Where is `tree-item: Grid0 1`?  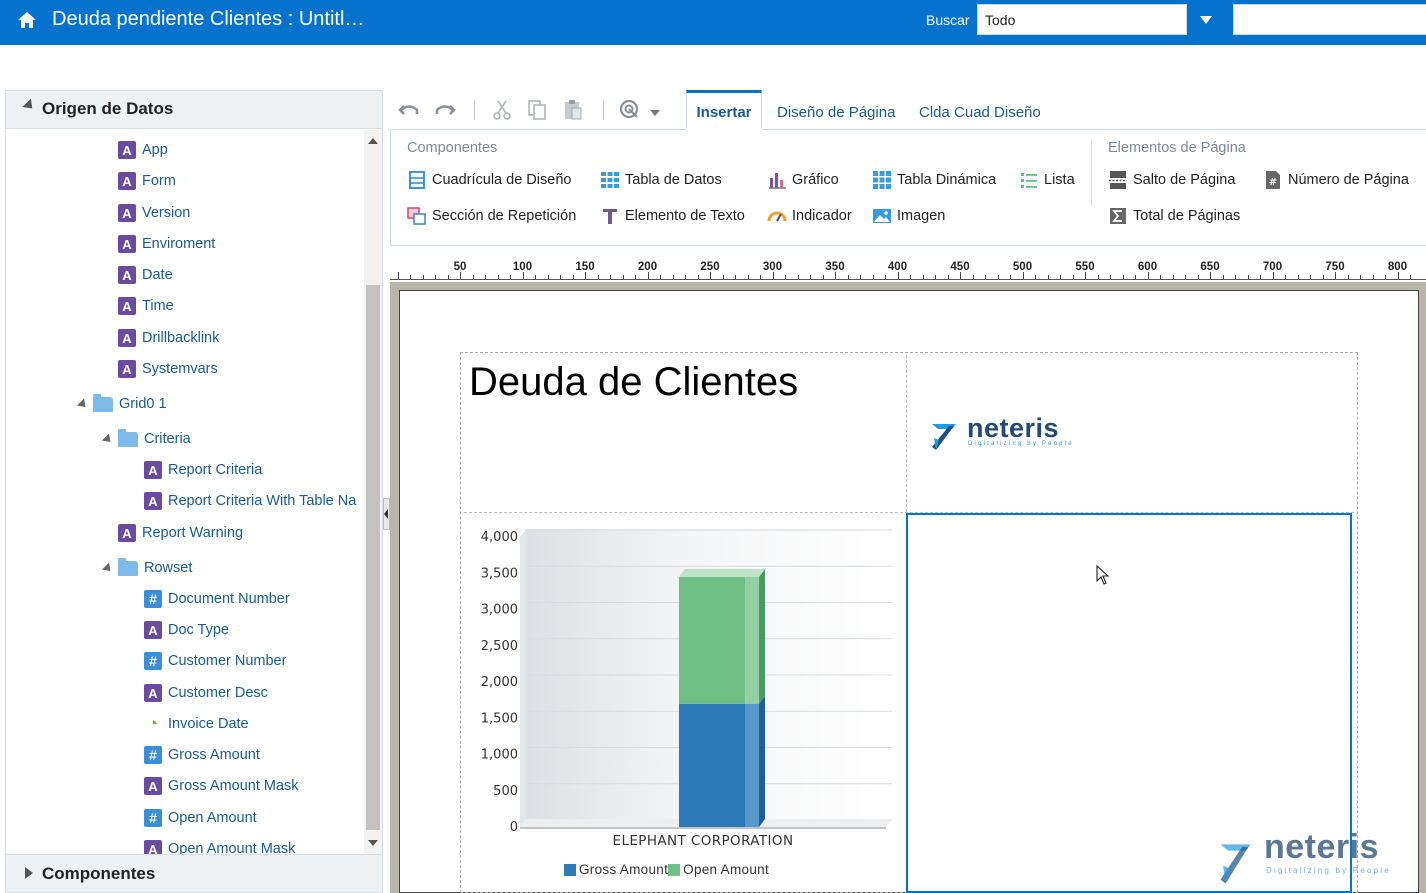
tree-item: Grid0 1 is located at coordinates (130, 404).